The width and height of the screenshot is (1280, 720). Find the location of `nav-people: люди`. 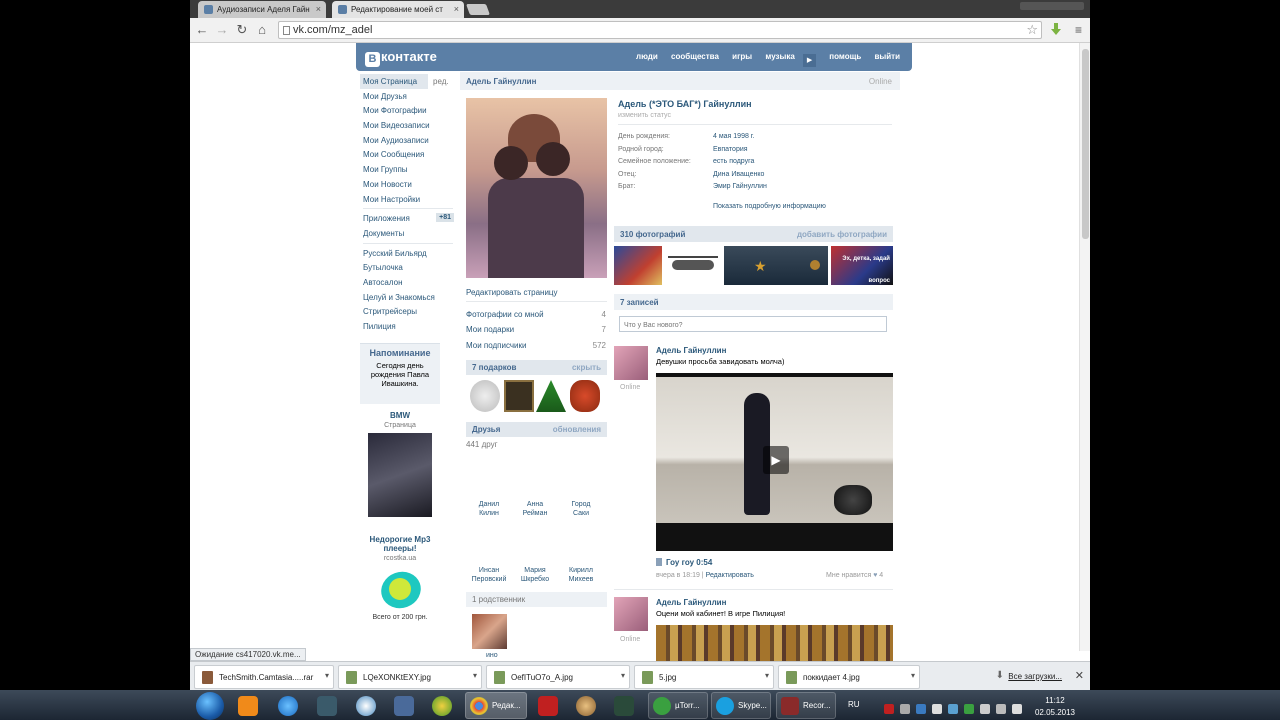

nav-people: люди is located at coordinates (647, 56).